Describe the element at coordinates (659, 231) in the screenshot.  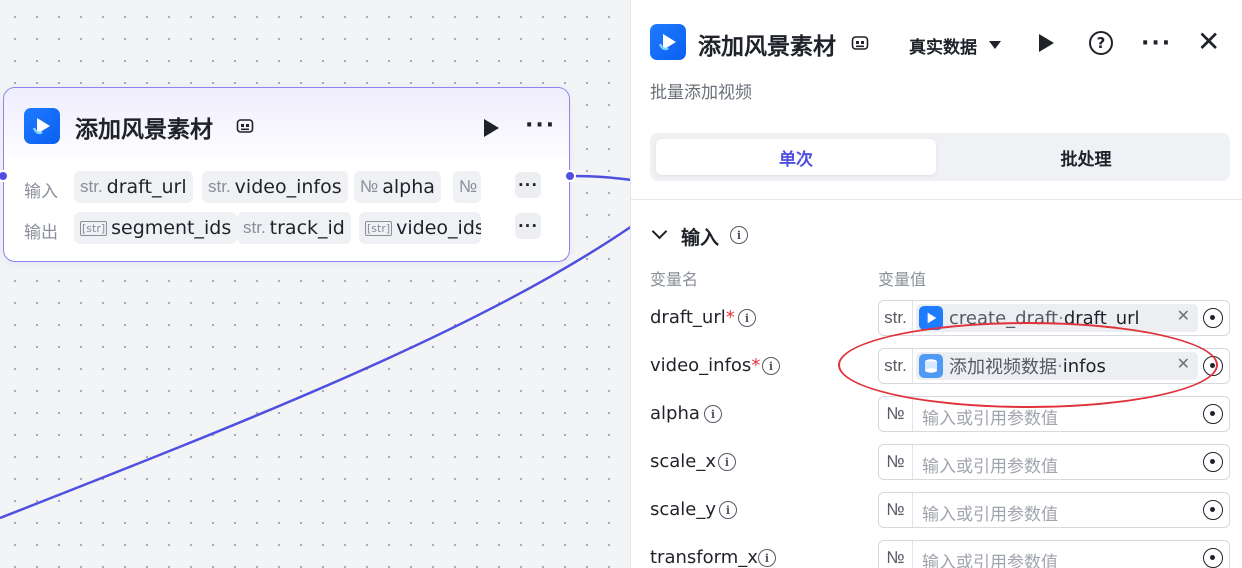
I see `chevron-down-icon` at that location.